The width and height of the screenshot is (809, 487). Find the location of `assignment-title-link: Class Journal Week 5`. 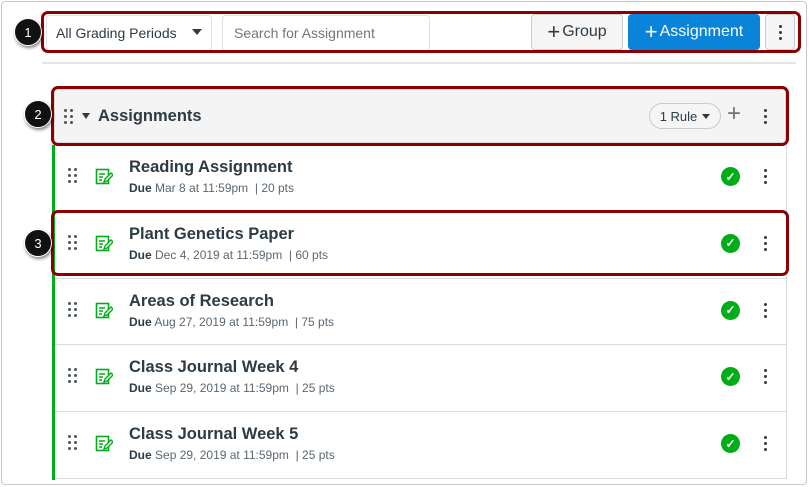

assignment-title-link: Class Journal Week 5 is located at coordinates (213, 434).